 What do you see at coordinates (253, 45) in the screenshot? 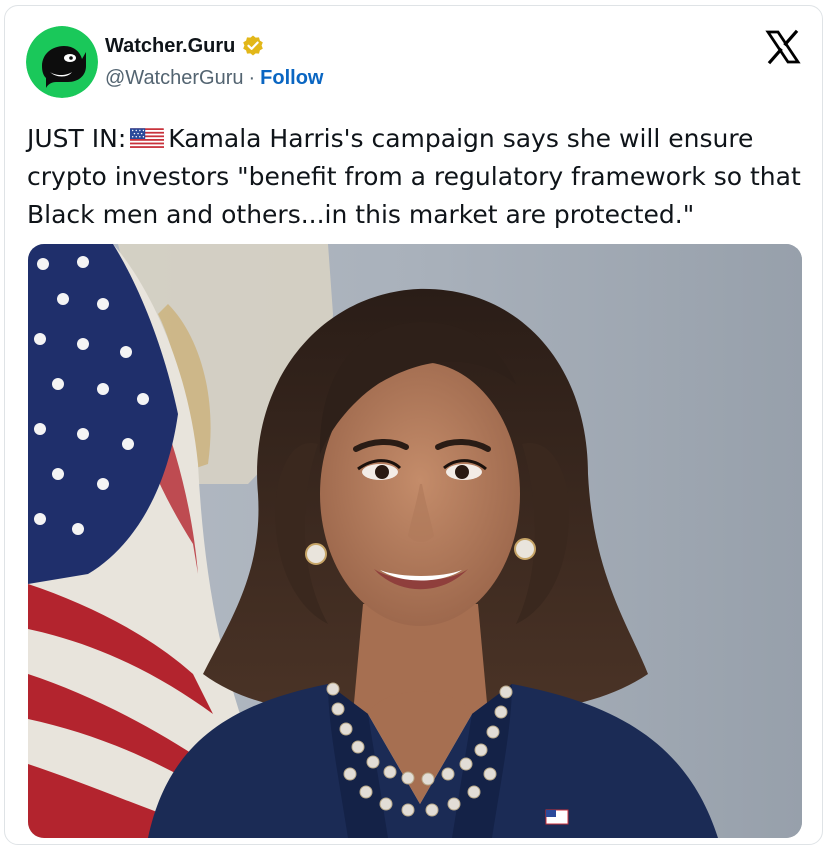
I see `verified-badge-icon` at bounding box center [253, 45].